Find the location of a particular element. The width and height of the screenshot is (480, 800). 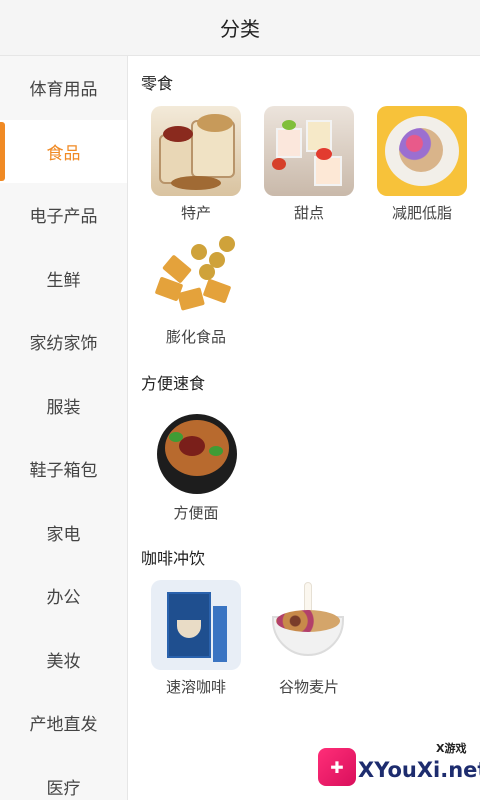

watermark: ✚ X游戏 XYouXi.net is located at coordinates (399, 768).